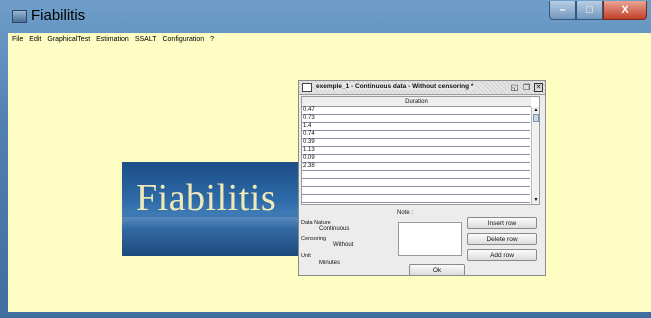 The width and height of the screenshot is (651, 318). I want to click on menu-configuration: Configuration, so click(183, 39).